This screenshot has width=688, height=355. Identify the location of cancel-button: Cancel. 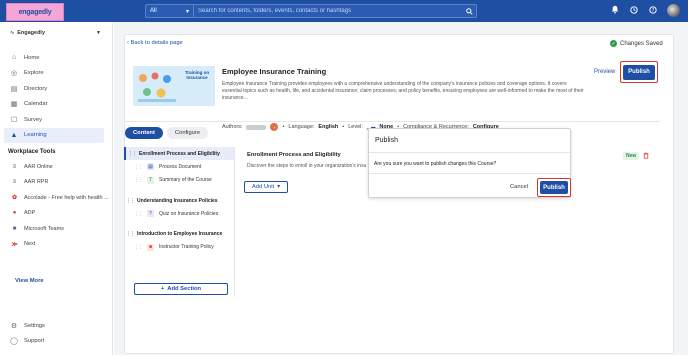
(519, 187).